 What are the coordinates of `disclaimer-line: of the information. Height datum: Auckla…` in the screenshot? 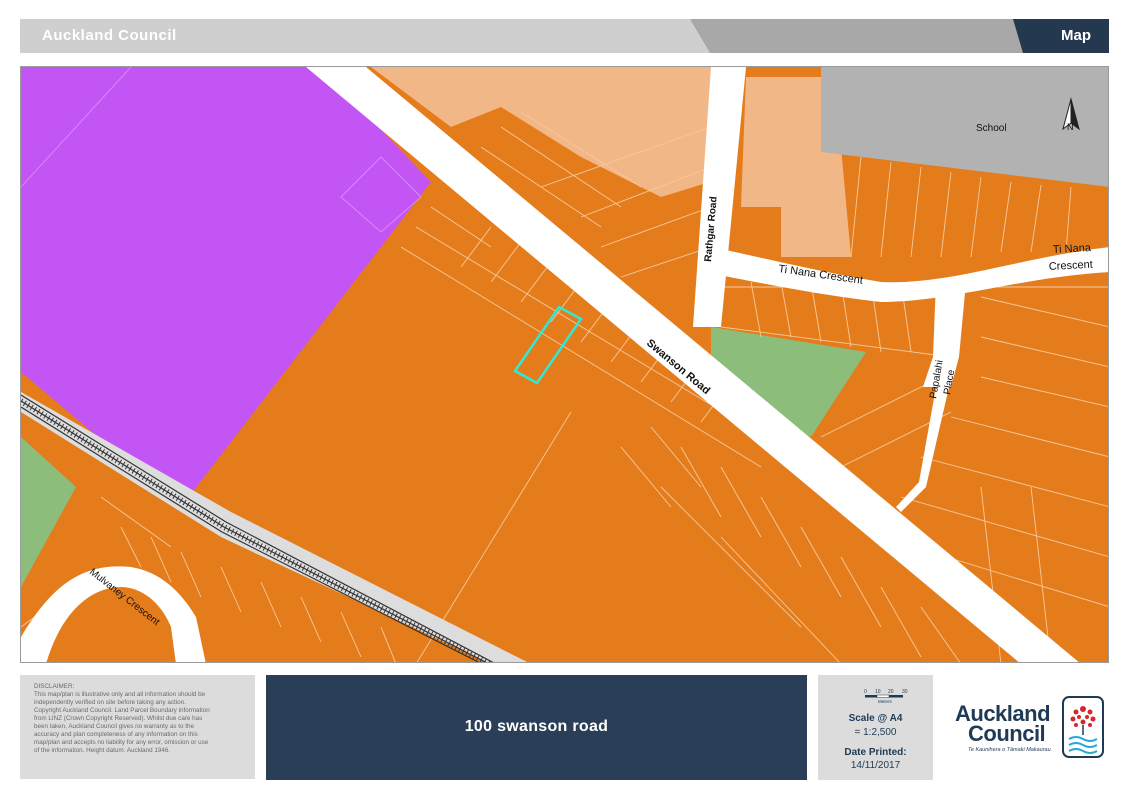 It's located at (102, 750).